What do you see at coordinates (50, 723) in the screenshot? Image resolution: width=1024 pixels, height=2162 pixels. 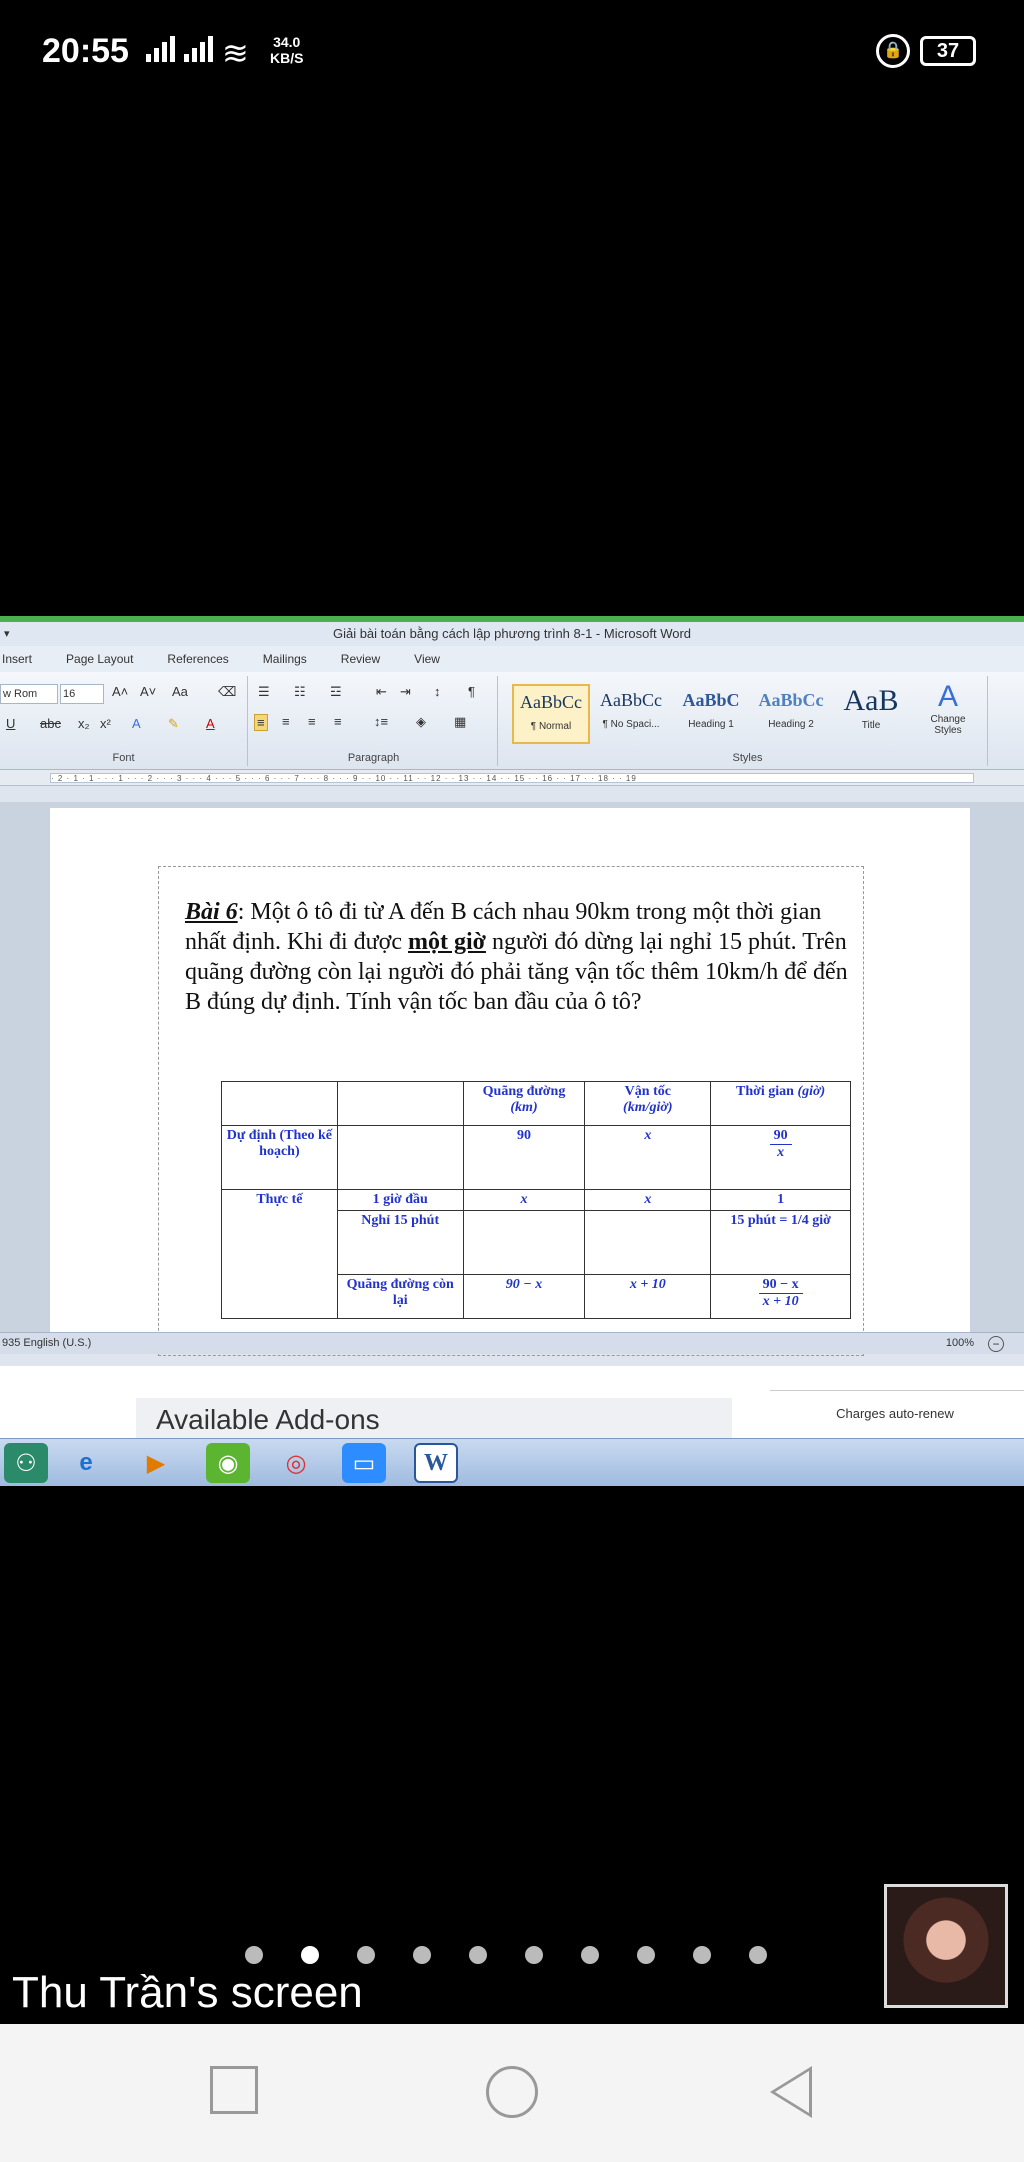 I see `strikethrough-icon: abc` at bounding box center [50, 723].